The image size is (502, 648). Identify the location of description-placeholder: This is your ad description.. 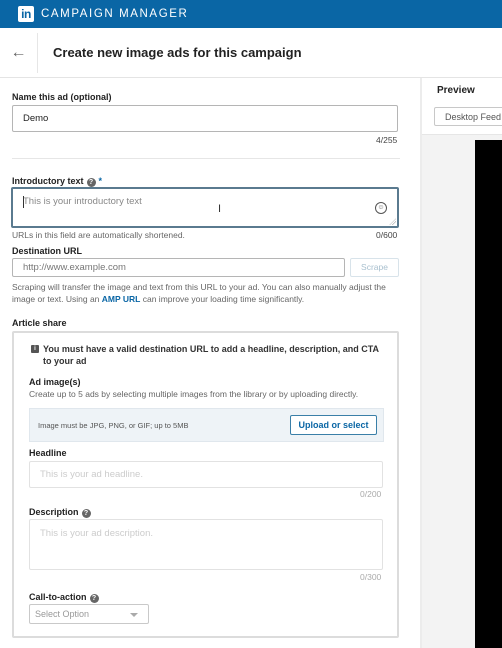
(96, 533).